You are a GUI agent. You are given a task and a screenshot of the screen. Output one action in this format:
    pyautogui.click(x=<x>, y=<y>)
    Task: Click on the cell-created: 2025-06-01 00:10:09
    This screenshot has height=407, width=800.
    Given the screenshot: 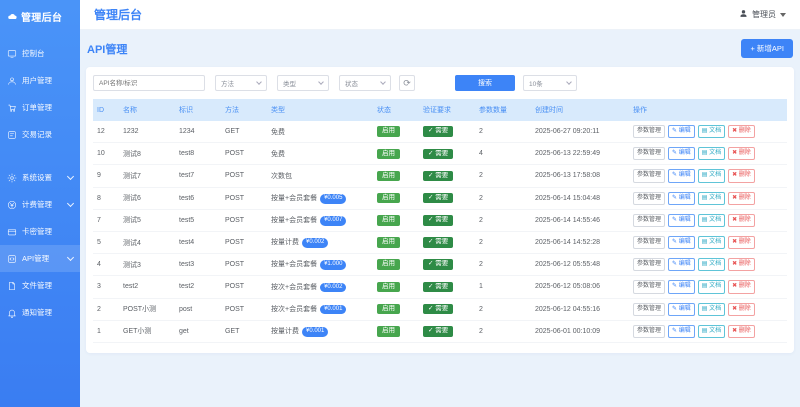 What is the action you would take?
    pyautogui.click(x=580, y=331)
    